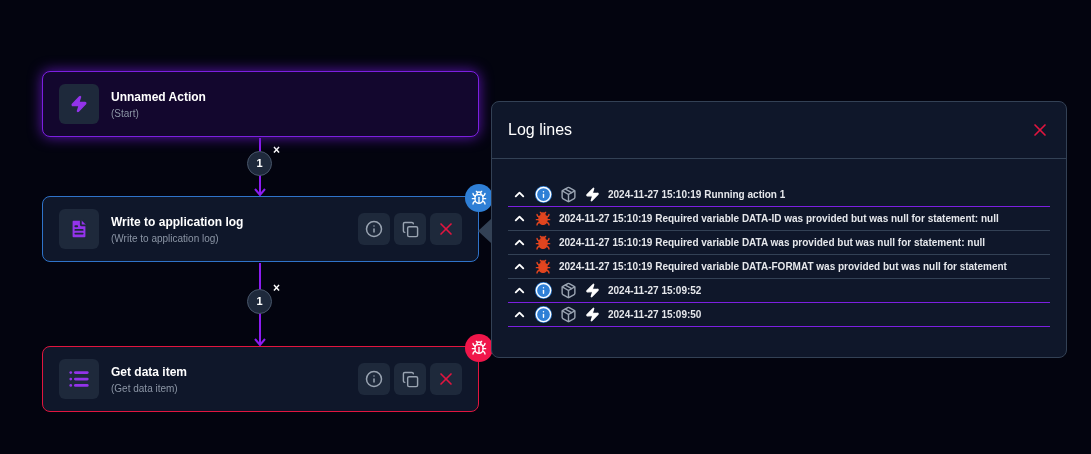 The height and width of the screenshot is (454, 1091). What do you see at coordinates (540, 130) in the screenshot?
I see `panel-title: Log lines` at bounding box center [540, 130].